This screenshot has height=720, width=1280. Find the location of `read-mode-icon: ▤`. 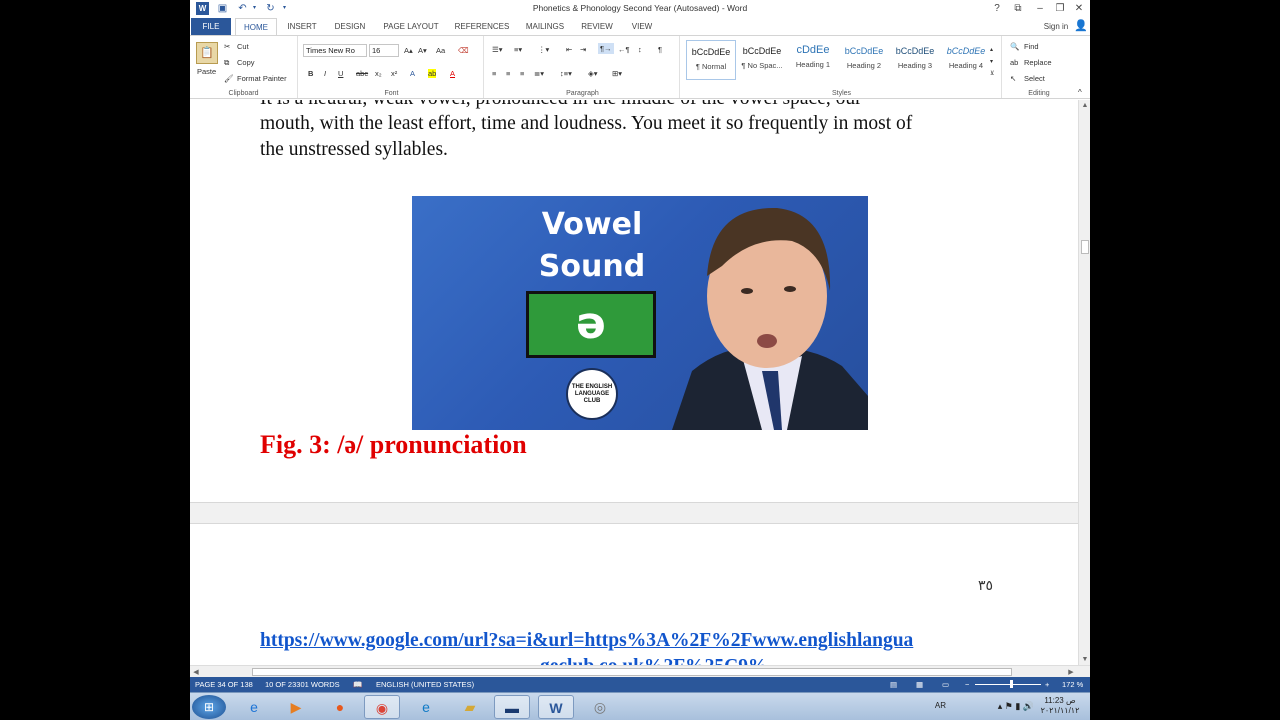

read-mode-icon: ▤ is located at coordinates (893, 684).